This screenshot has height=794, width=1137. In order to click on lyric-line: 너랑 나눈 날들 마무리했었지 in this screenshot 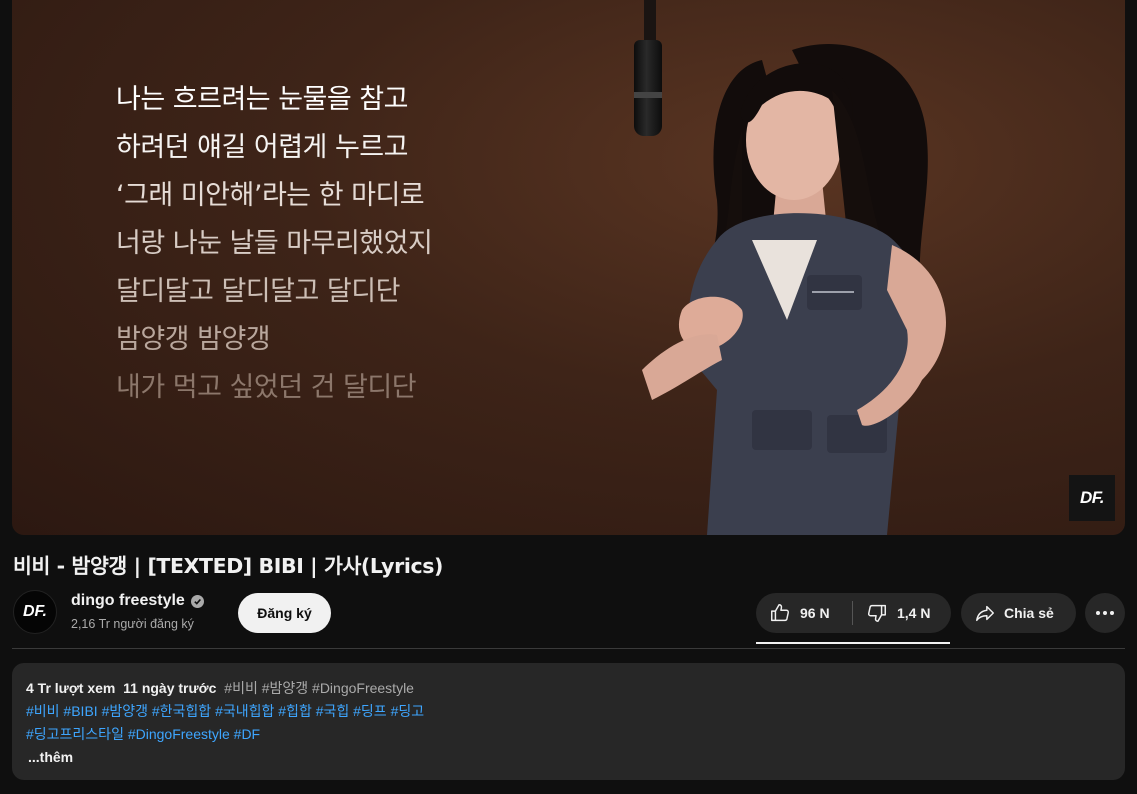, I will do `click(274, 243)`.